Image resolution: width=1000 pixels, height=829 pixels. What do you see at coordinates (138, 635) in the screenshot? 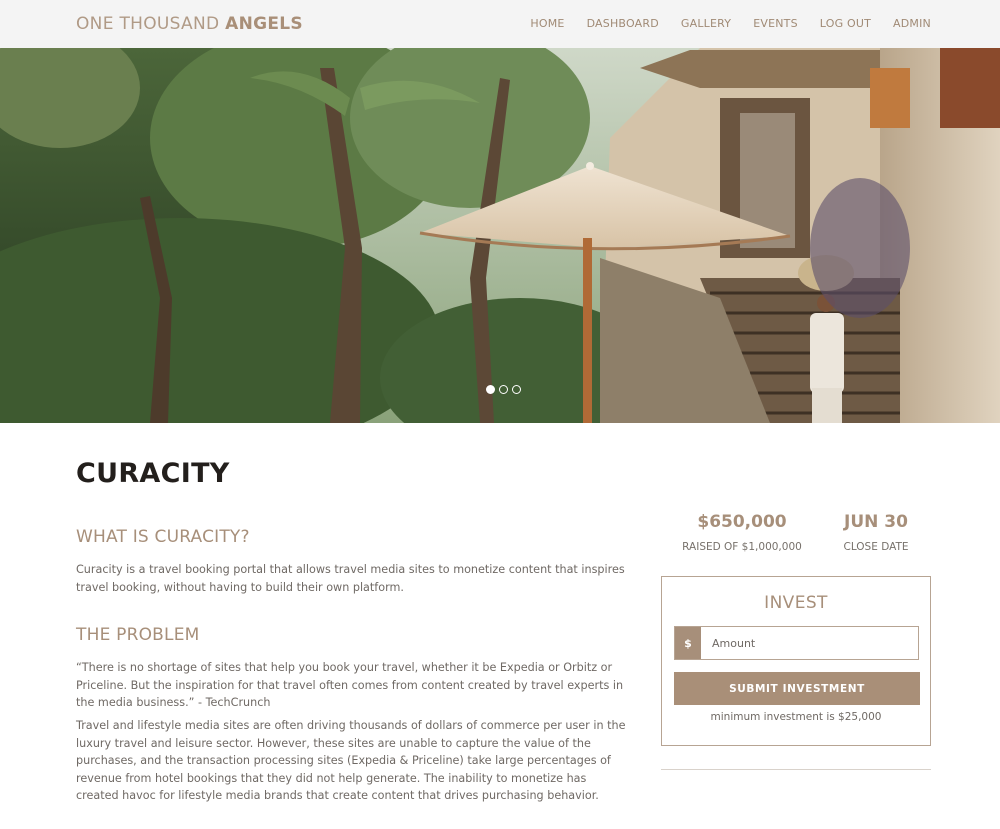
I see `section-heading-problem: THE PROBLEM` at bounding box center [138, 635].